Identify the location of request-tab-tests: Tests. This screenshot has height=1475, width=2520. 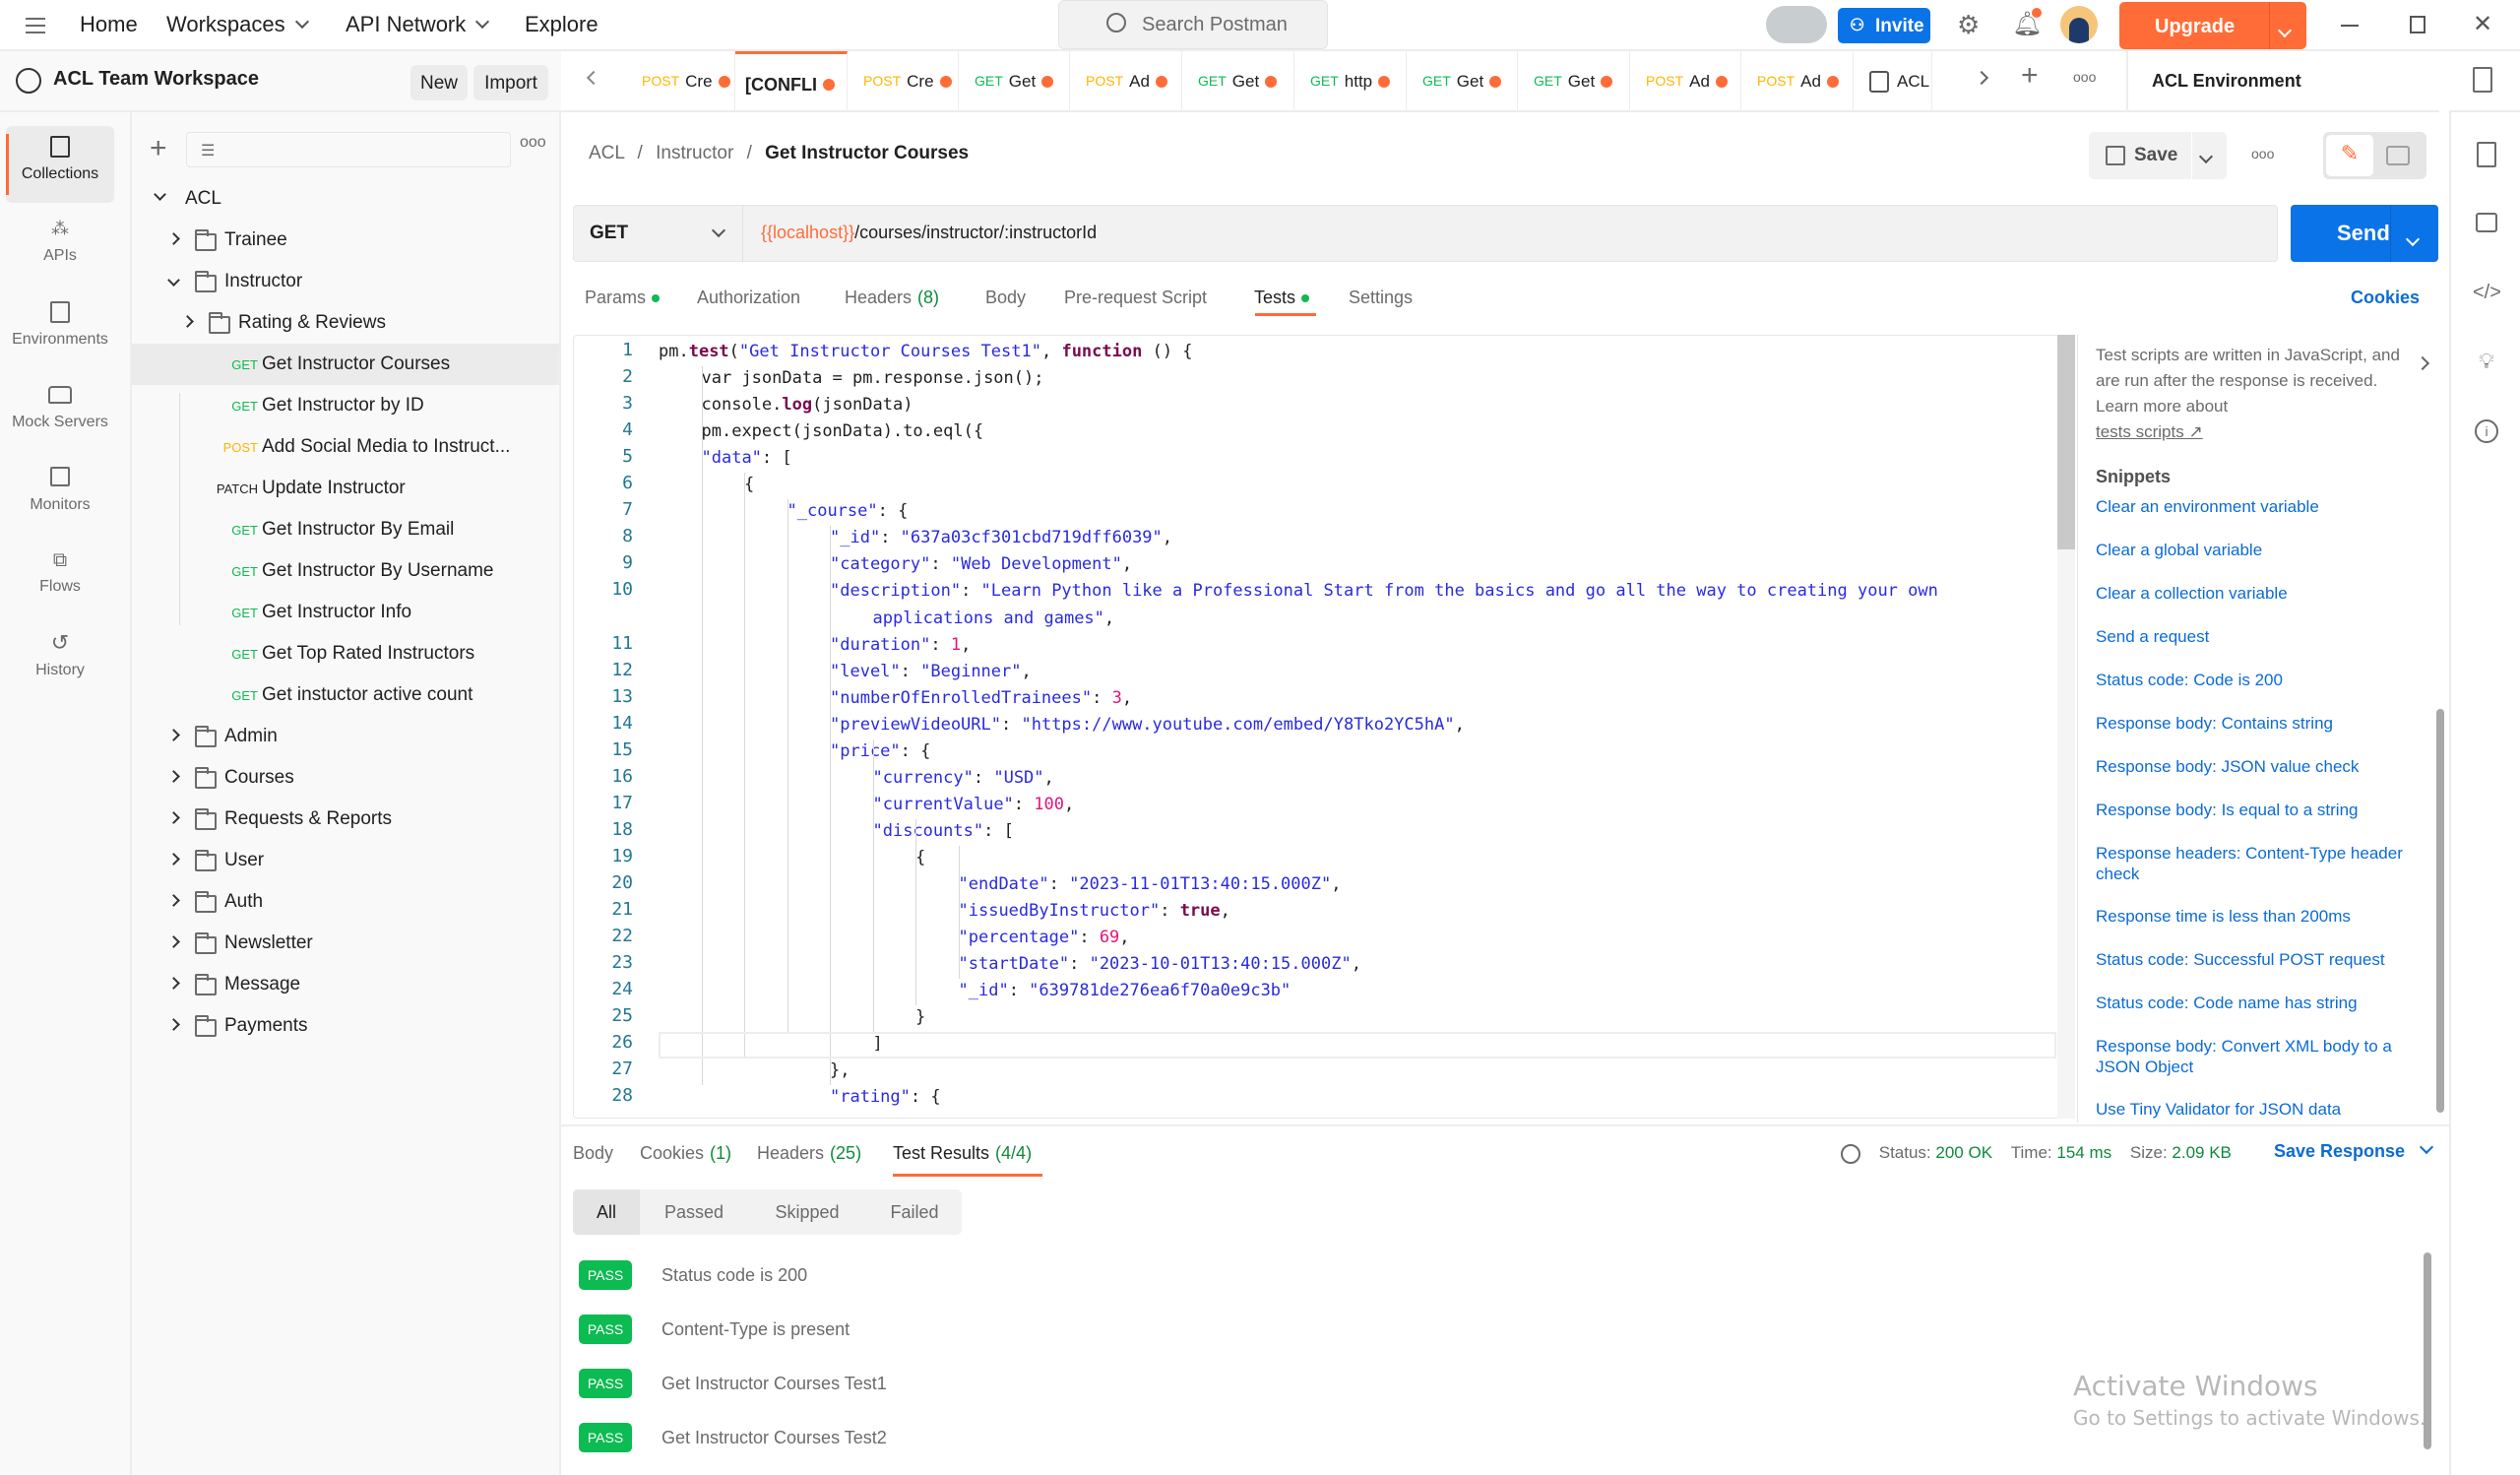
(1282, 298).